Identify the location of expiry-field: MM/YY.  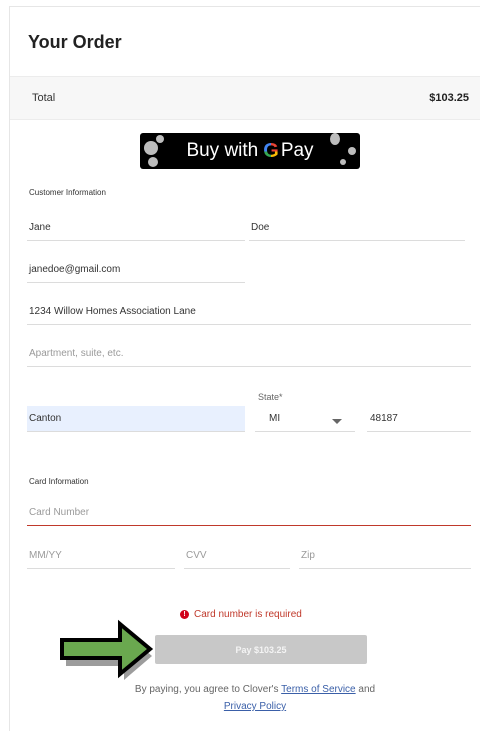
(101, 556).